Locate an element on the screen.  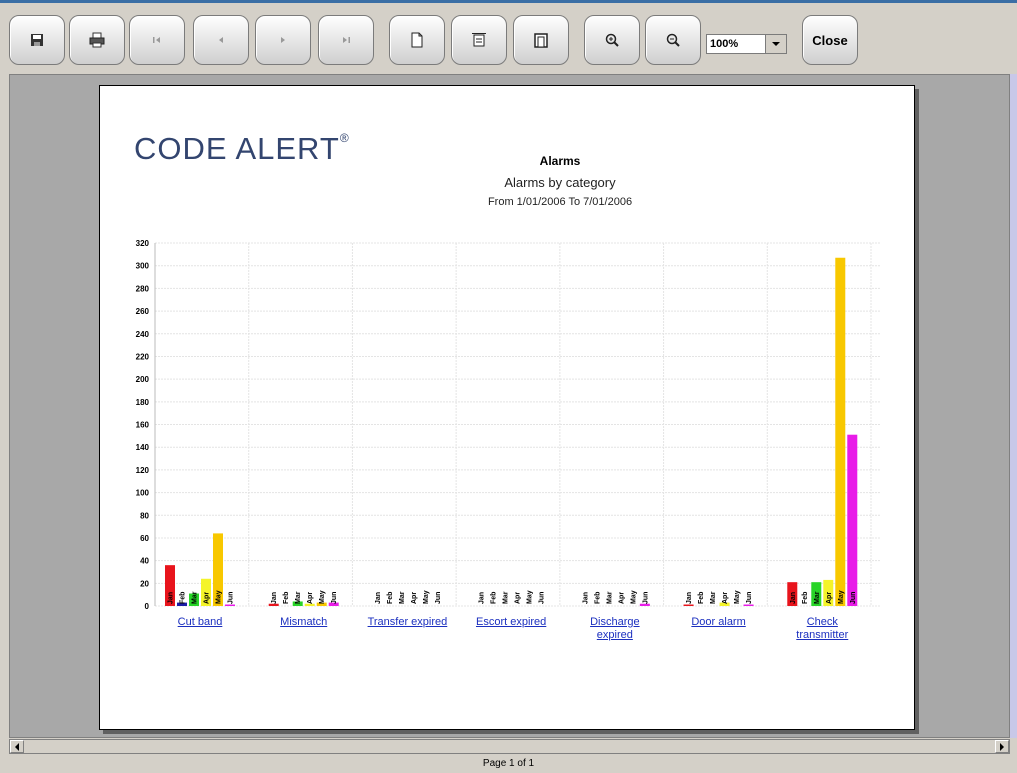
y-tick-label: 80 is located at coordinates (144, 515).